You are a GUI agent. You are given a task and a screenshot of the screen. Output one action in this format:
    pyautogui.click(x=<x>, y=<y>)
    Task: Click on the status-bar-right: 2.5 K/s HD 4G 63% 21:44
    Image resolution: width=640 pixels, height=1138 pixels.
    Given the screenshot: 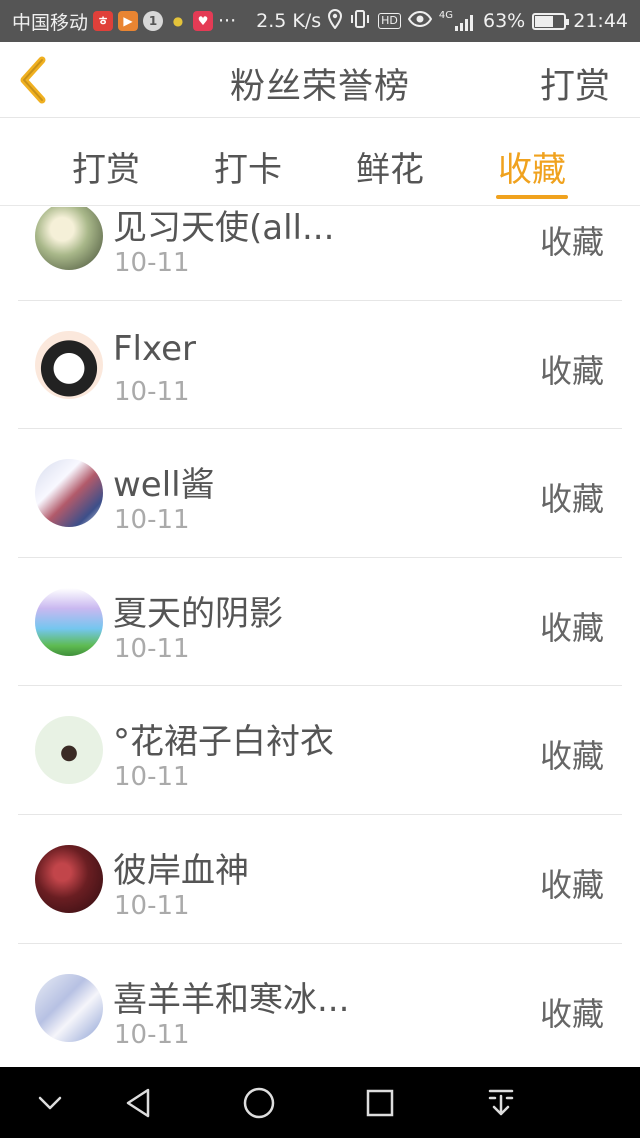 What is the action you would take?
    pyautogui.click(x=442, y=21)
    